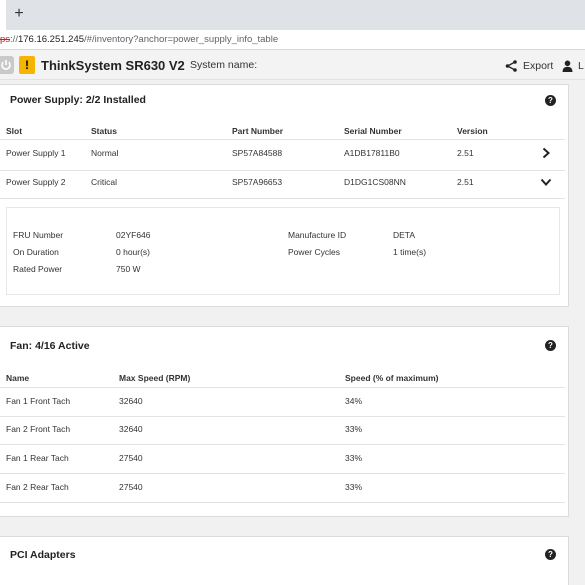  I want to click on rated-power-label: Rated Power, so click(38, 269).